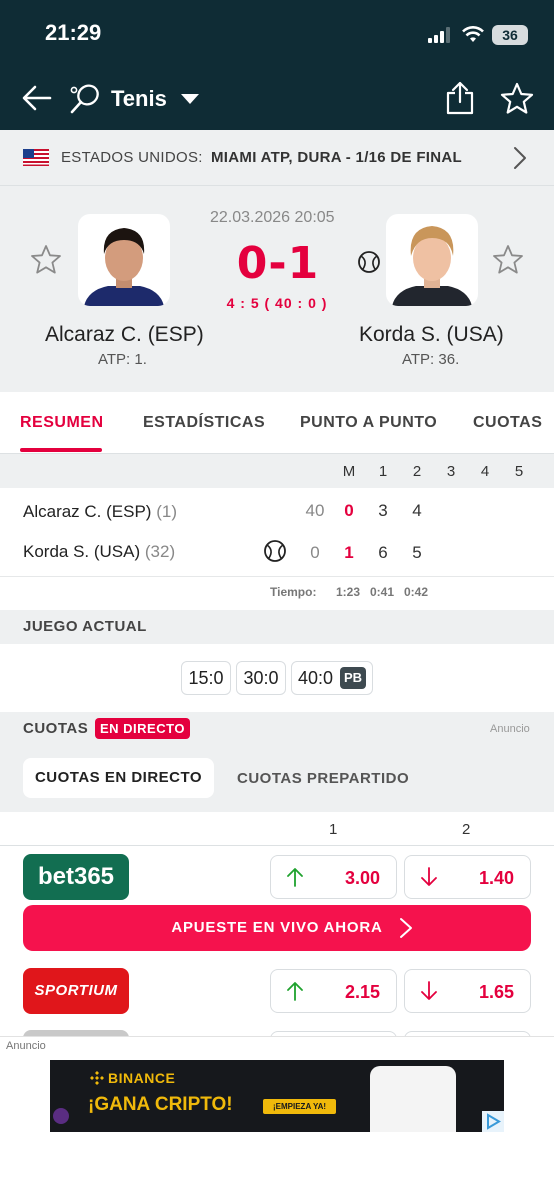 This screenshot has width=554, height=1199. Describe the element at coordinates (142, 728) in the screenshot. I see `live-badge: EN DIRECTO` at that location.